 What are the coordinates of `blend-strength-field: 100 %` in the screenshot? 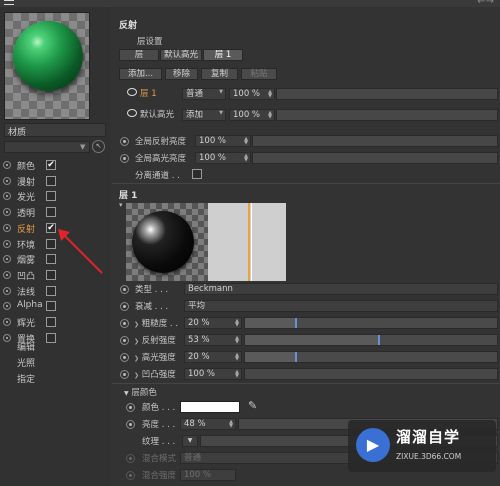 It's located at (208, 475).